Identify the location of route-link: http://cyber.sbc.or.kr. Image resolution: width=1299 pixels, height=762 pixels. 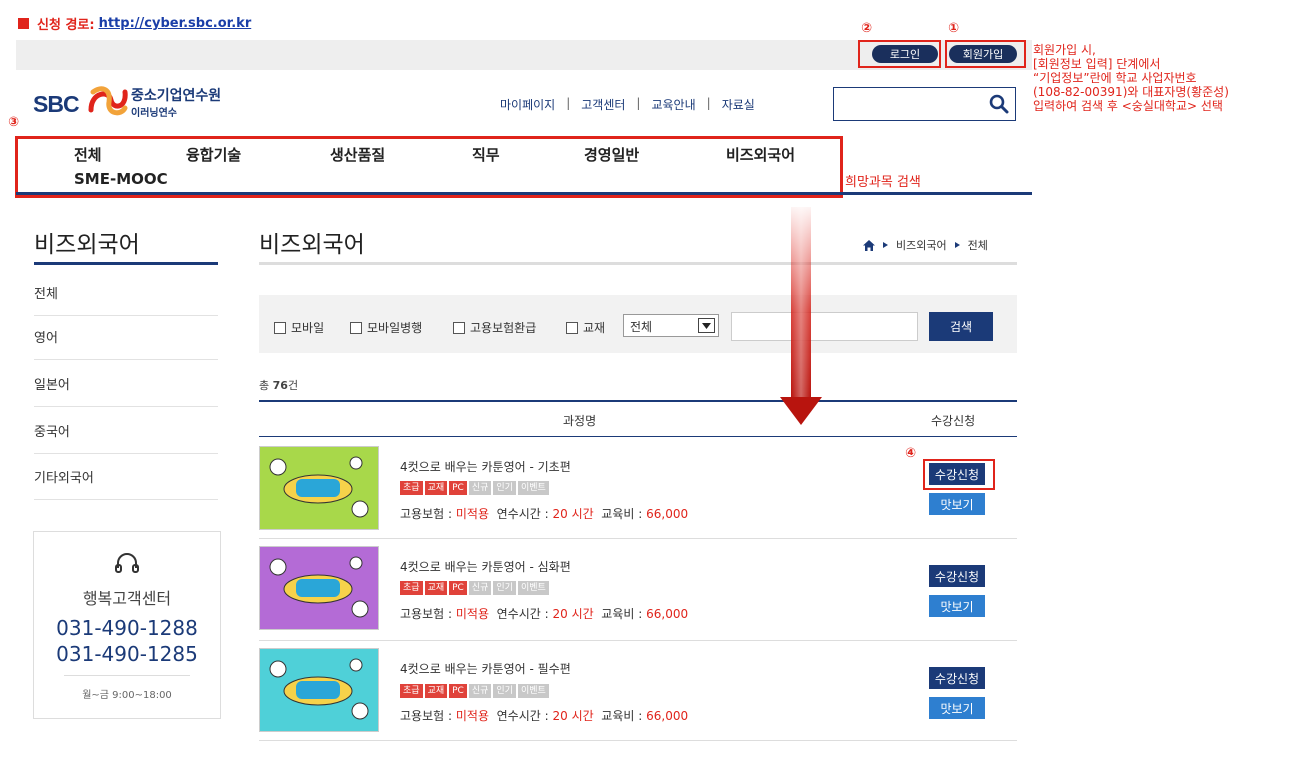
(175, 23).